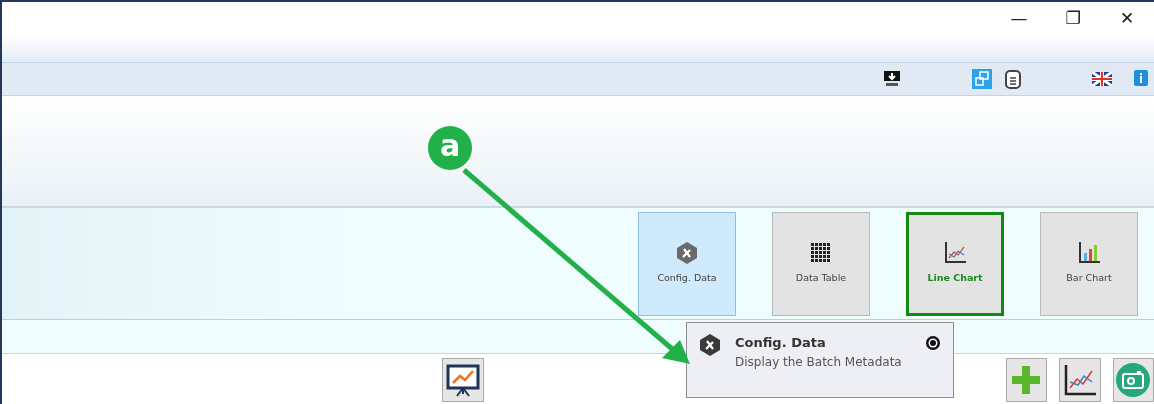 The image size is (1154, 404). What do you see at coordinates (821, 263) in the screenshot?
I see `ribbon-button: Data Table` at bounding box center [821, 263].